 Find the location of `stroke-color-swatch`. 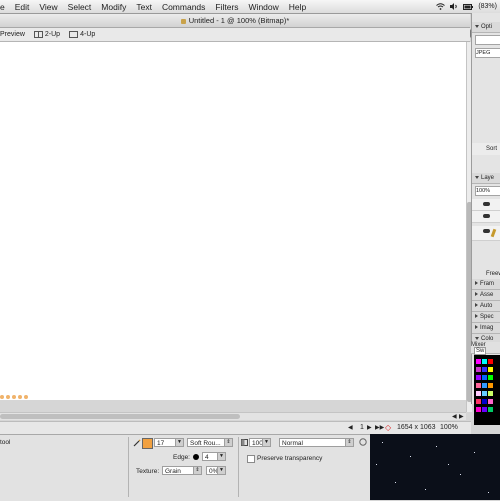

stroke-color-swatch is located at coordinates (147, 443).